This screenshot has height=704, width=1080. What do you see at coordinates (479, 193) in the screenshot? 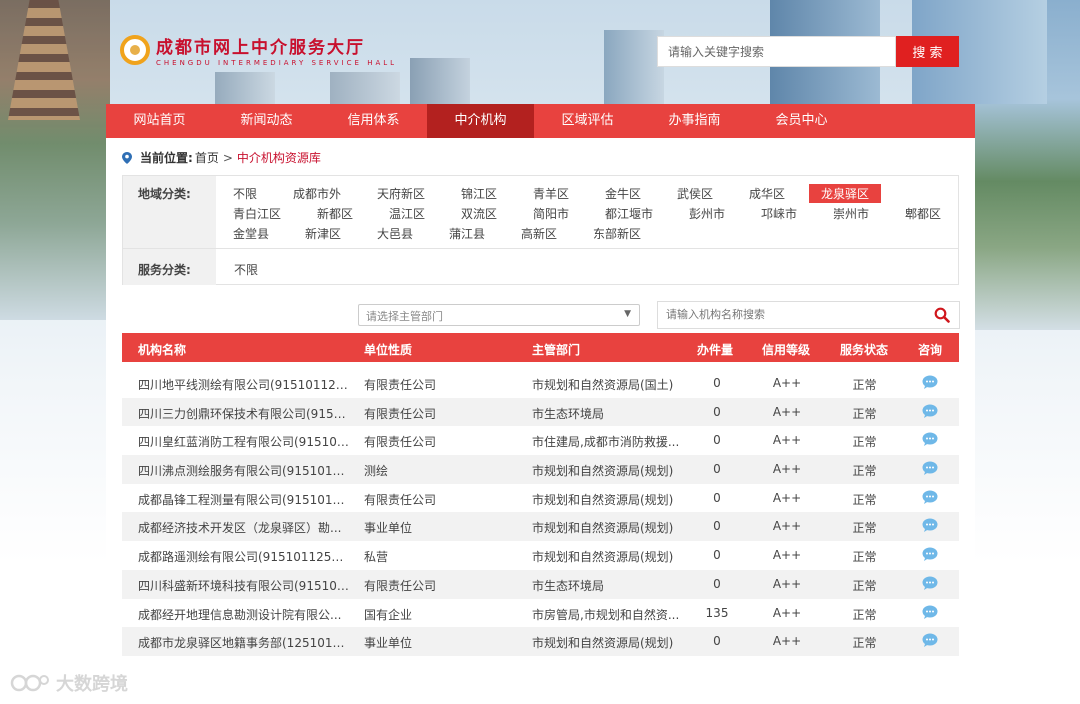
I see `region-option: 锦江区` at bounding box center [479, 193].